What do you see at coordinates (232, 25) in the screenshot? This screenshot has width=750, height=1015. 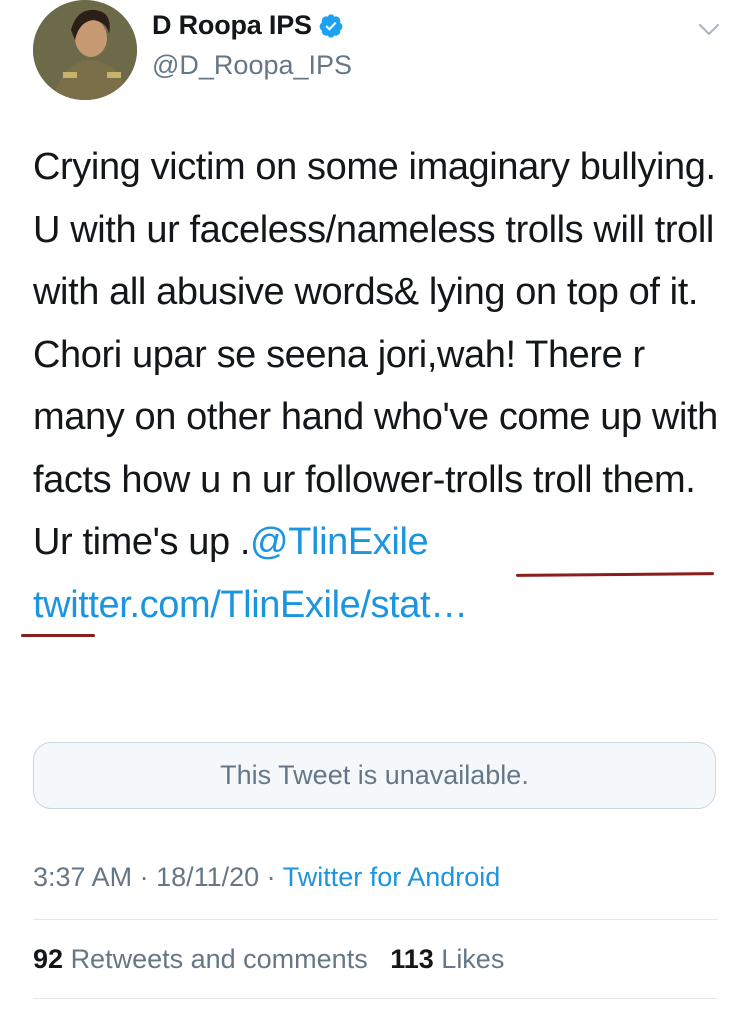 I see `display-name-text: D Roopa IPS` at bounding box center [232, 25].